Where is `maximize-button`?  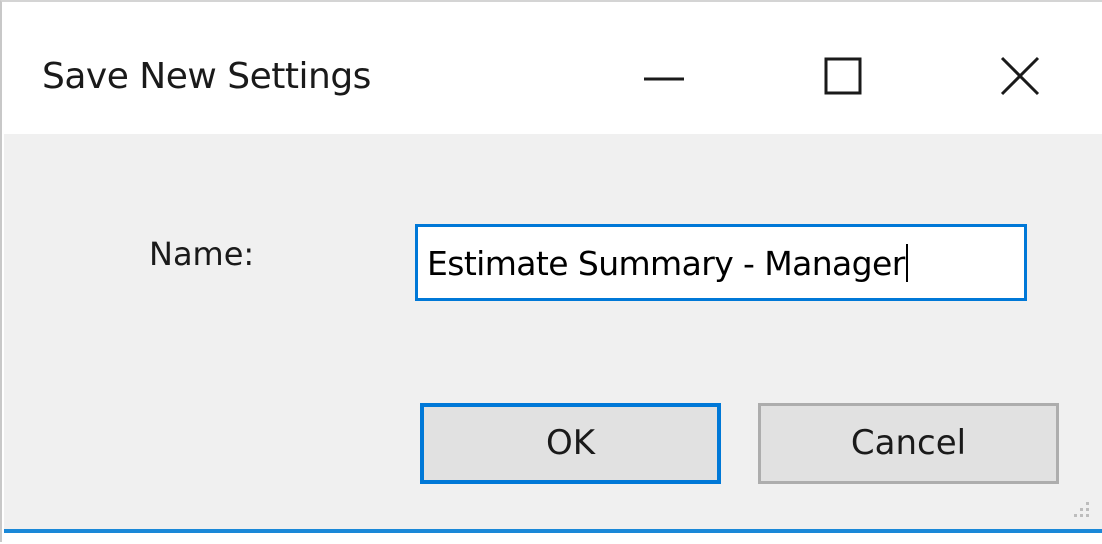 maximize-button is located at coordinates (844, 78).